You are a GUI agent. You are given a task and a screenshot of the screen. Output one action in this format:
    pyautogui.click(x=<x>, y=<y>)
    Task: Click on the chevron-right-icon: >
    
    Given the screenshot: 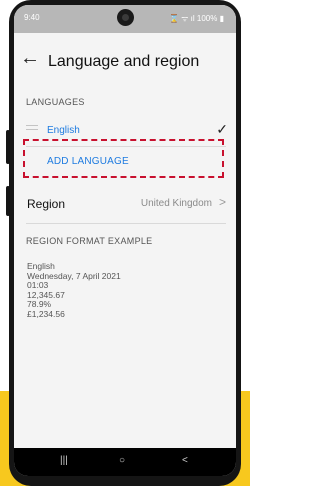 What is the action you would take?
    pyautogui.click(x=222, y=202)
    